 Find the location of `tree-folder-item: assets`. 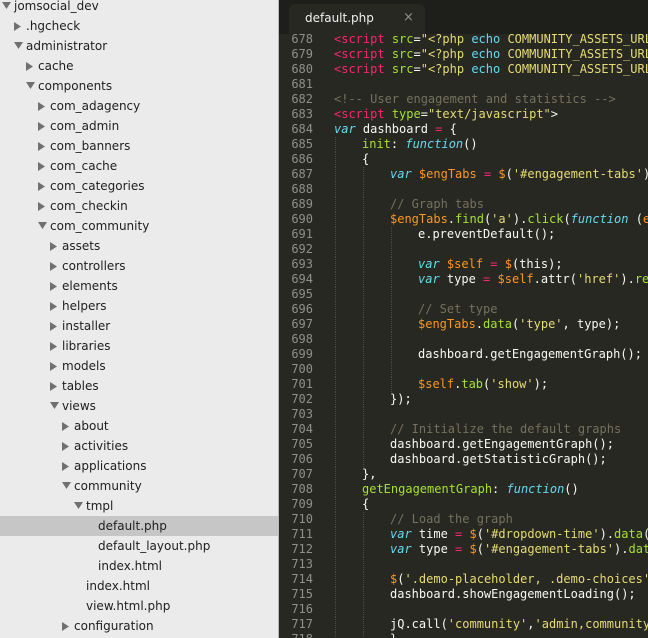

tree-folder-item: assets is located at coordinates (139, 246).